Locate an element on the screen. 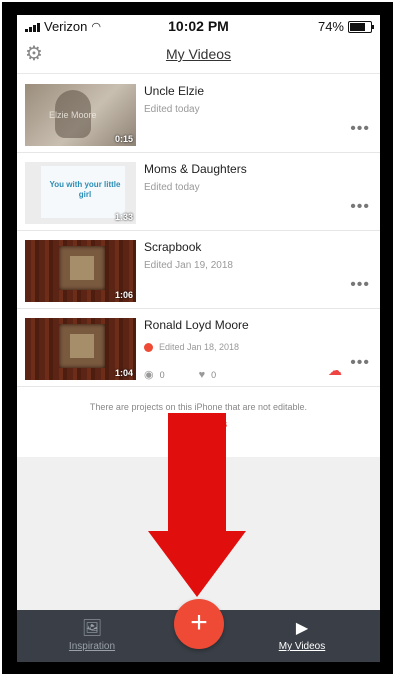 The height and width of the screenshot is (681, 400). annotation-arrow-icon is located at coordinates (197, 505).